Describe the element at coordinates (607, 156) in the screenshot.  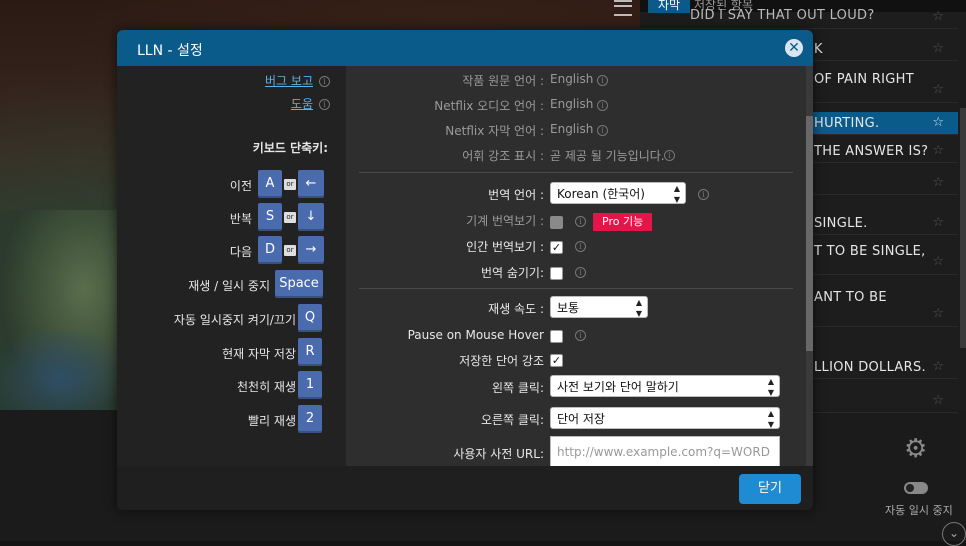
I see `vocab-highlight-value: 곧 제공 될 기능입니다.` at that location.